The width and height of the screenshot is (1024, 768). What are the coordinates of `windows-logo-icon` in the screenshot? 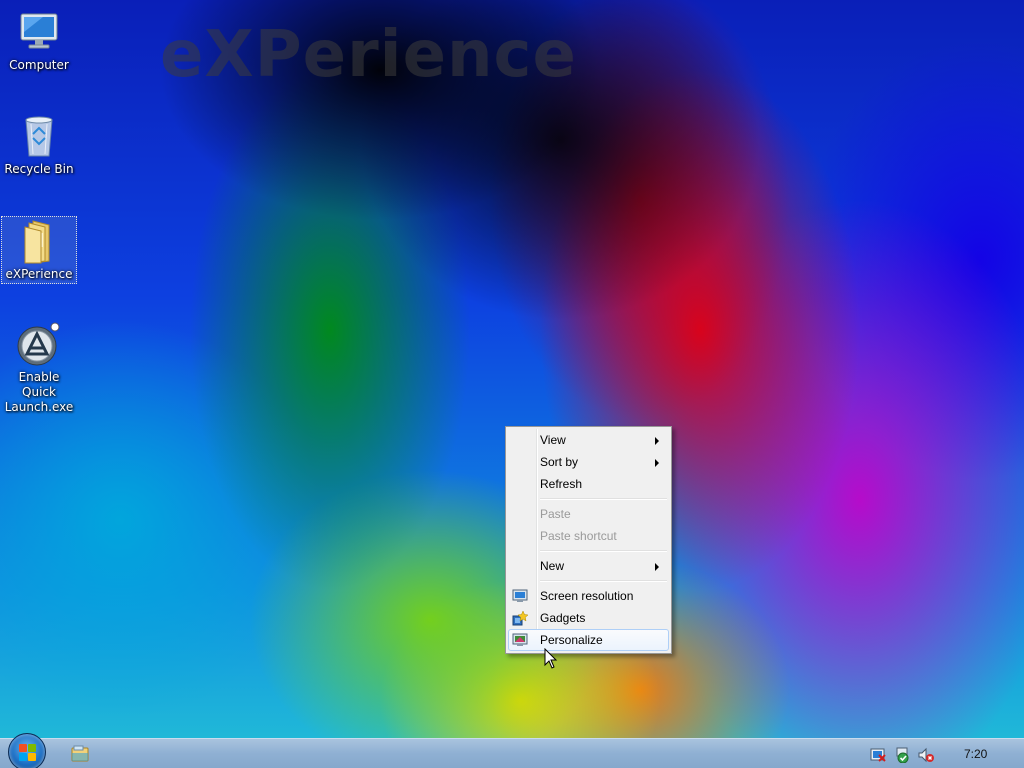 It's located at (28, 753).